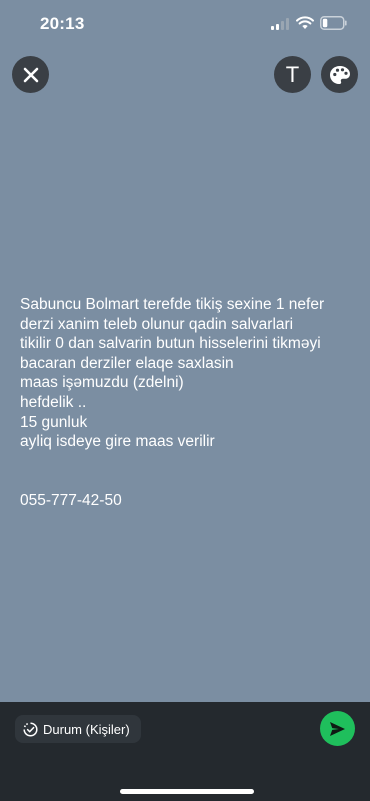  What do you see at coordinates (185, 751) in the screenshot?
I see `bottom-bar: Durum (Kişiler)` at bounding box center [185, 751].